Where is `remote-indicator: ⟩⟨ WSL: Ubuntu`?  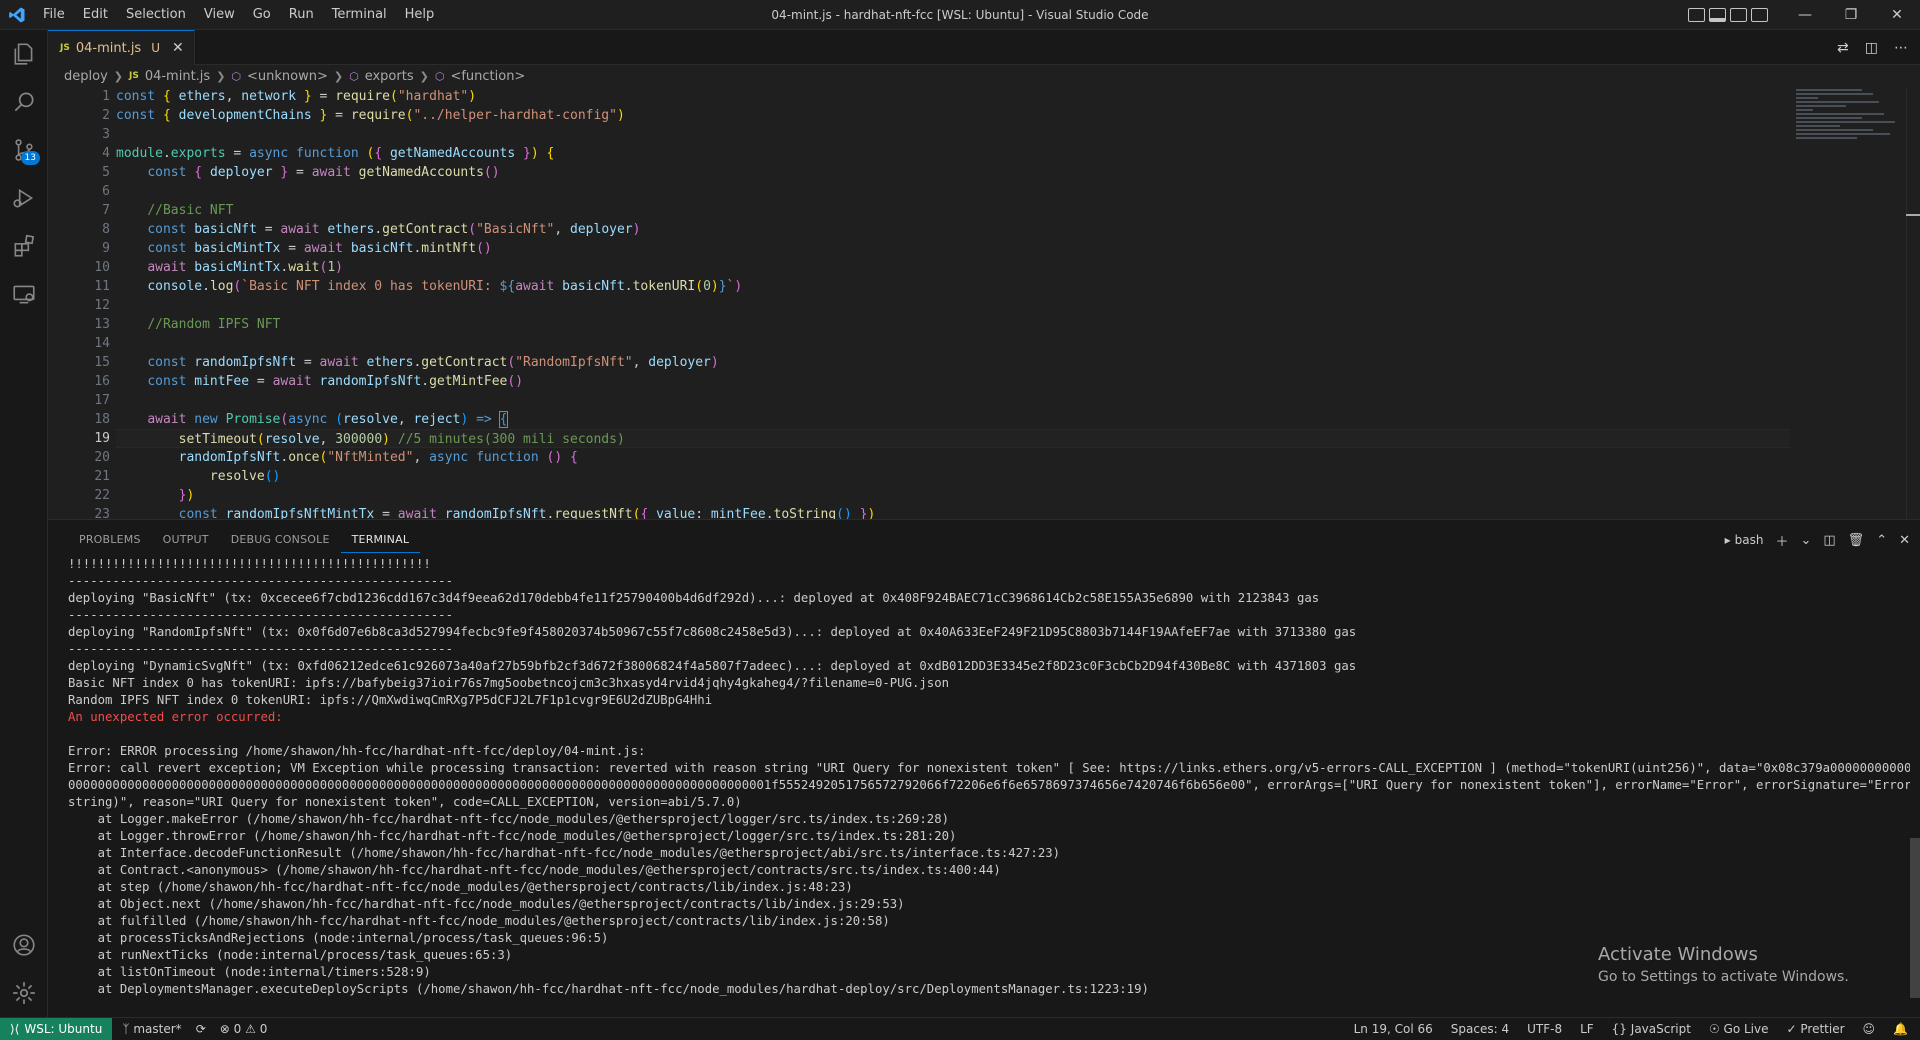
remote-indicator: ⟩⟨ WSL: Ubuntu is located at coordinates (56, 1029).